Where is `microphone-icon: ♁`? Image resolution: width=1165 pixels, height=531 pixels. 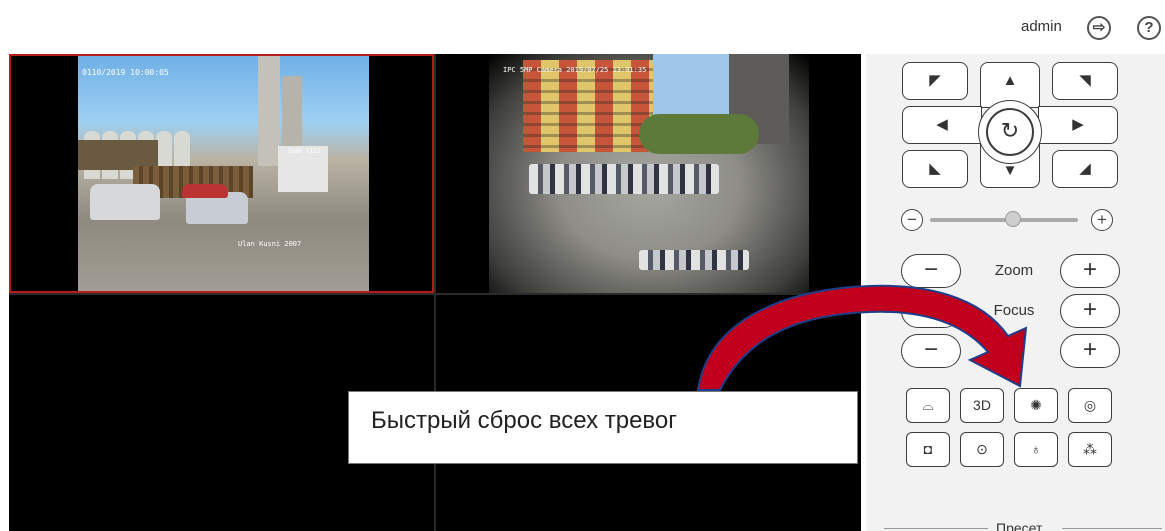
microphone-icon: ♁ is located at coordinates (1036, 449).